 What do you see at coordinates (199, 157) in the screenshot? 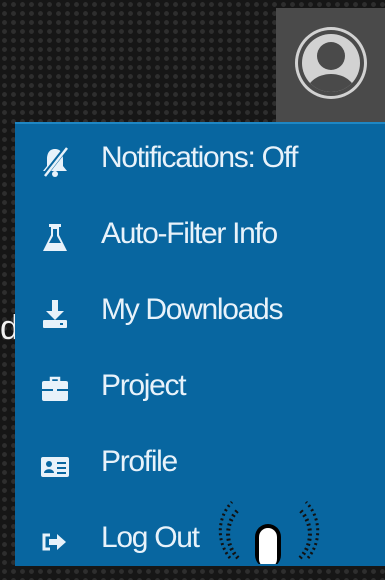
I see `menu-item-label: Notifications: Off` at bounding box center [199, 157].